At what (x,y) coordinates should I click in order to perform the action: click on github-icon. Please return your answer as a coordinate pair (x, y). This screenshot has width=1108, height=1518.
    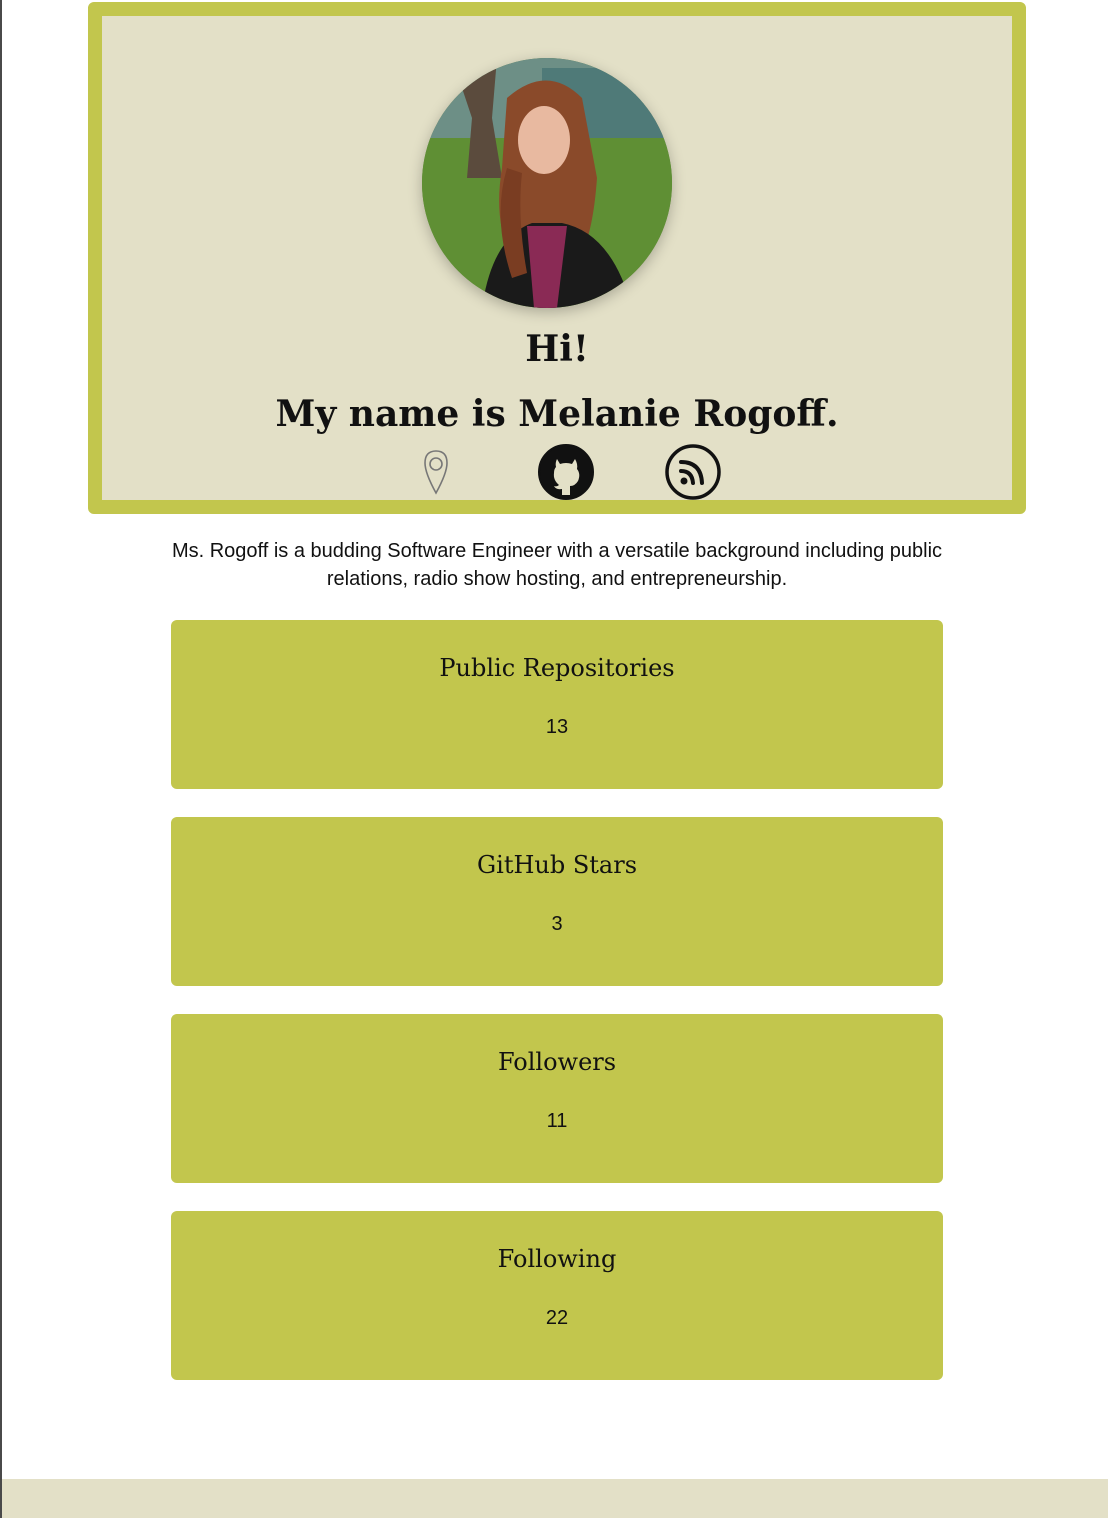
    Looking at the image, I should click on (566, 472).